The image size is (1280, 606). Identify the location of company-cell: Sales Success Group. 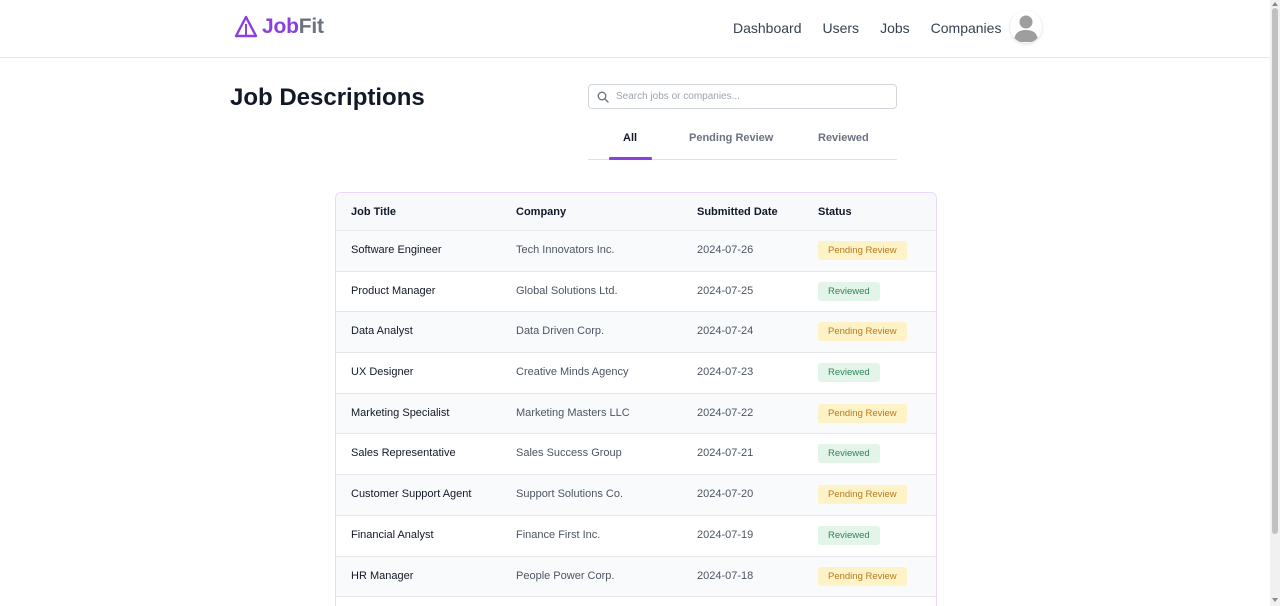
(569, 453).